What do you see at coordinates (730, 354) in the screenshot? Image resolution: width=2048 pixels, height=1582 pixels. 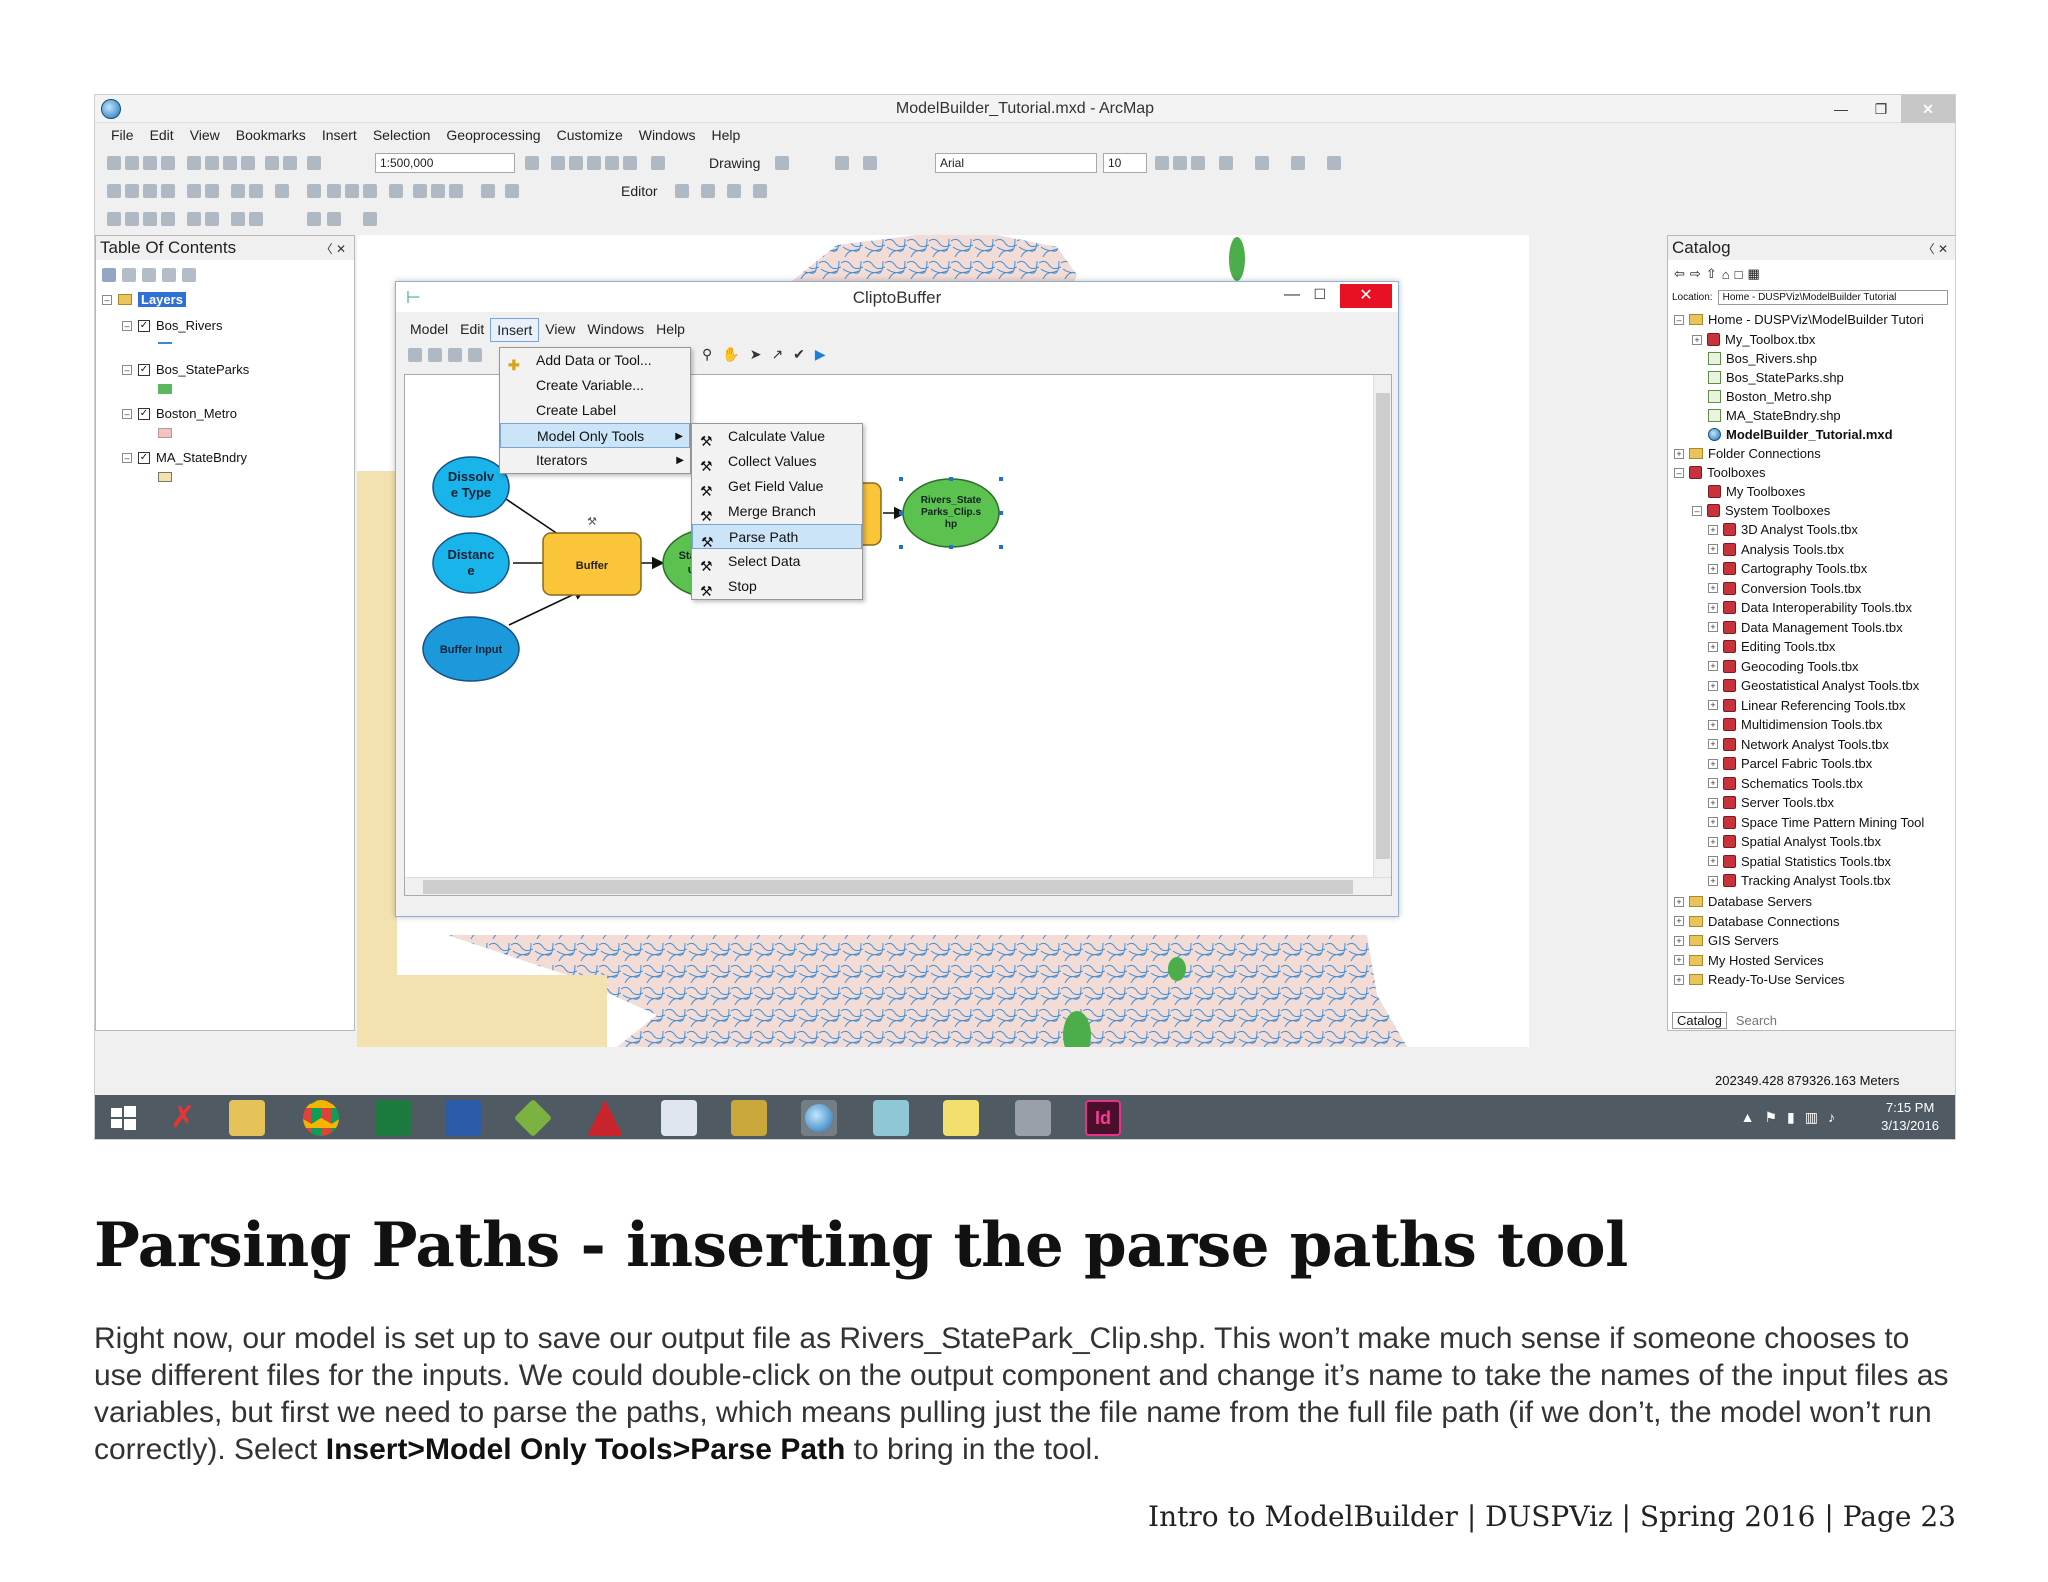 I see `pan-icon: ✋` at bounding box center [730, 354].